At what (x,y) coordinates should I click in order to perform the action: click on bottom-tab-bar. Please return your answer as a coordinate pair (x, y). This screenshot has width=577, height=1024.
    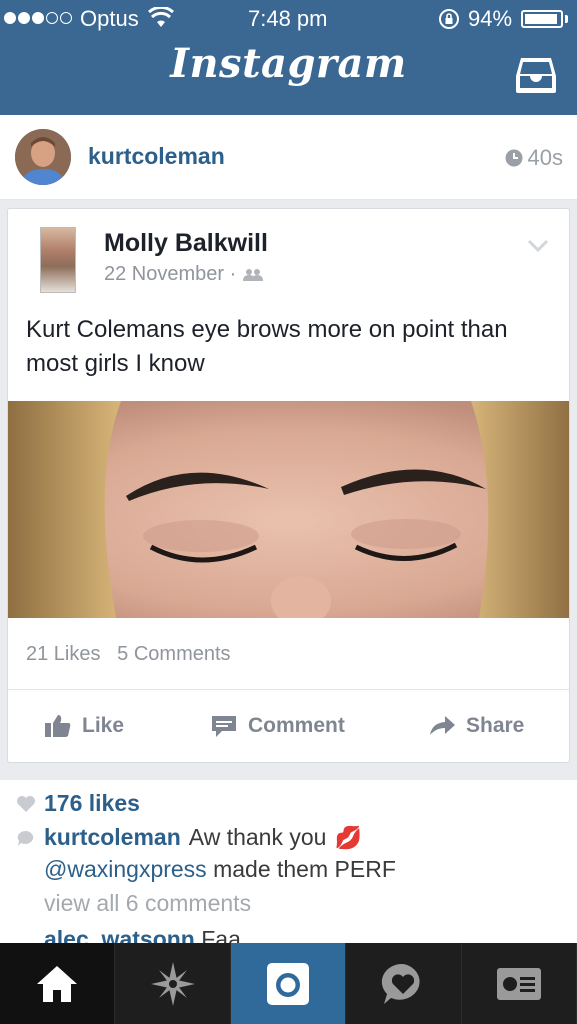
    Looking at the image, I should click on (288, 983).